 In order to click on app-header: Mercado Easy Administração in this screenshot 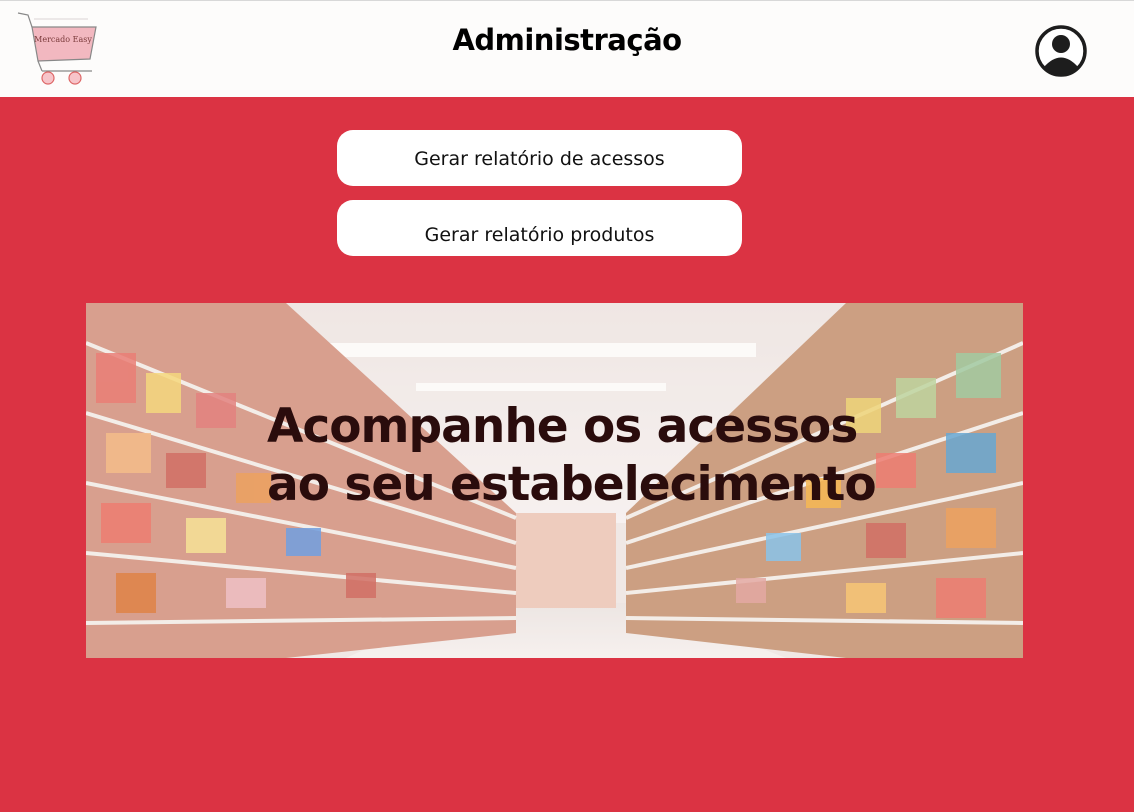, I will do `click(567, 48)`.